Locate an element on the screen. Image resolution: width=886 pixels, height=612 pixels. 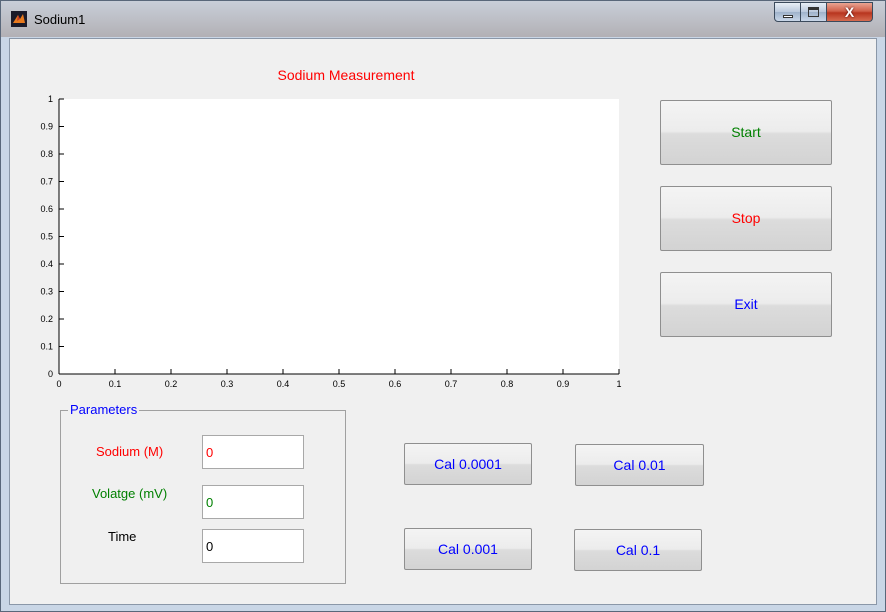
exit-button: Exit is located at coordinates (746, 304).